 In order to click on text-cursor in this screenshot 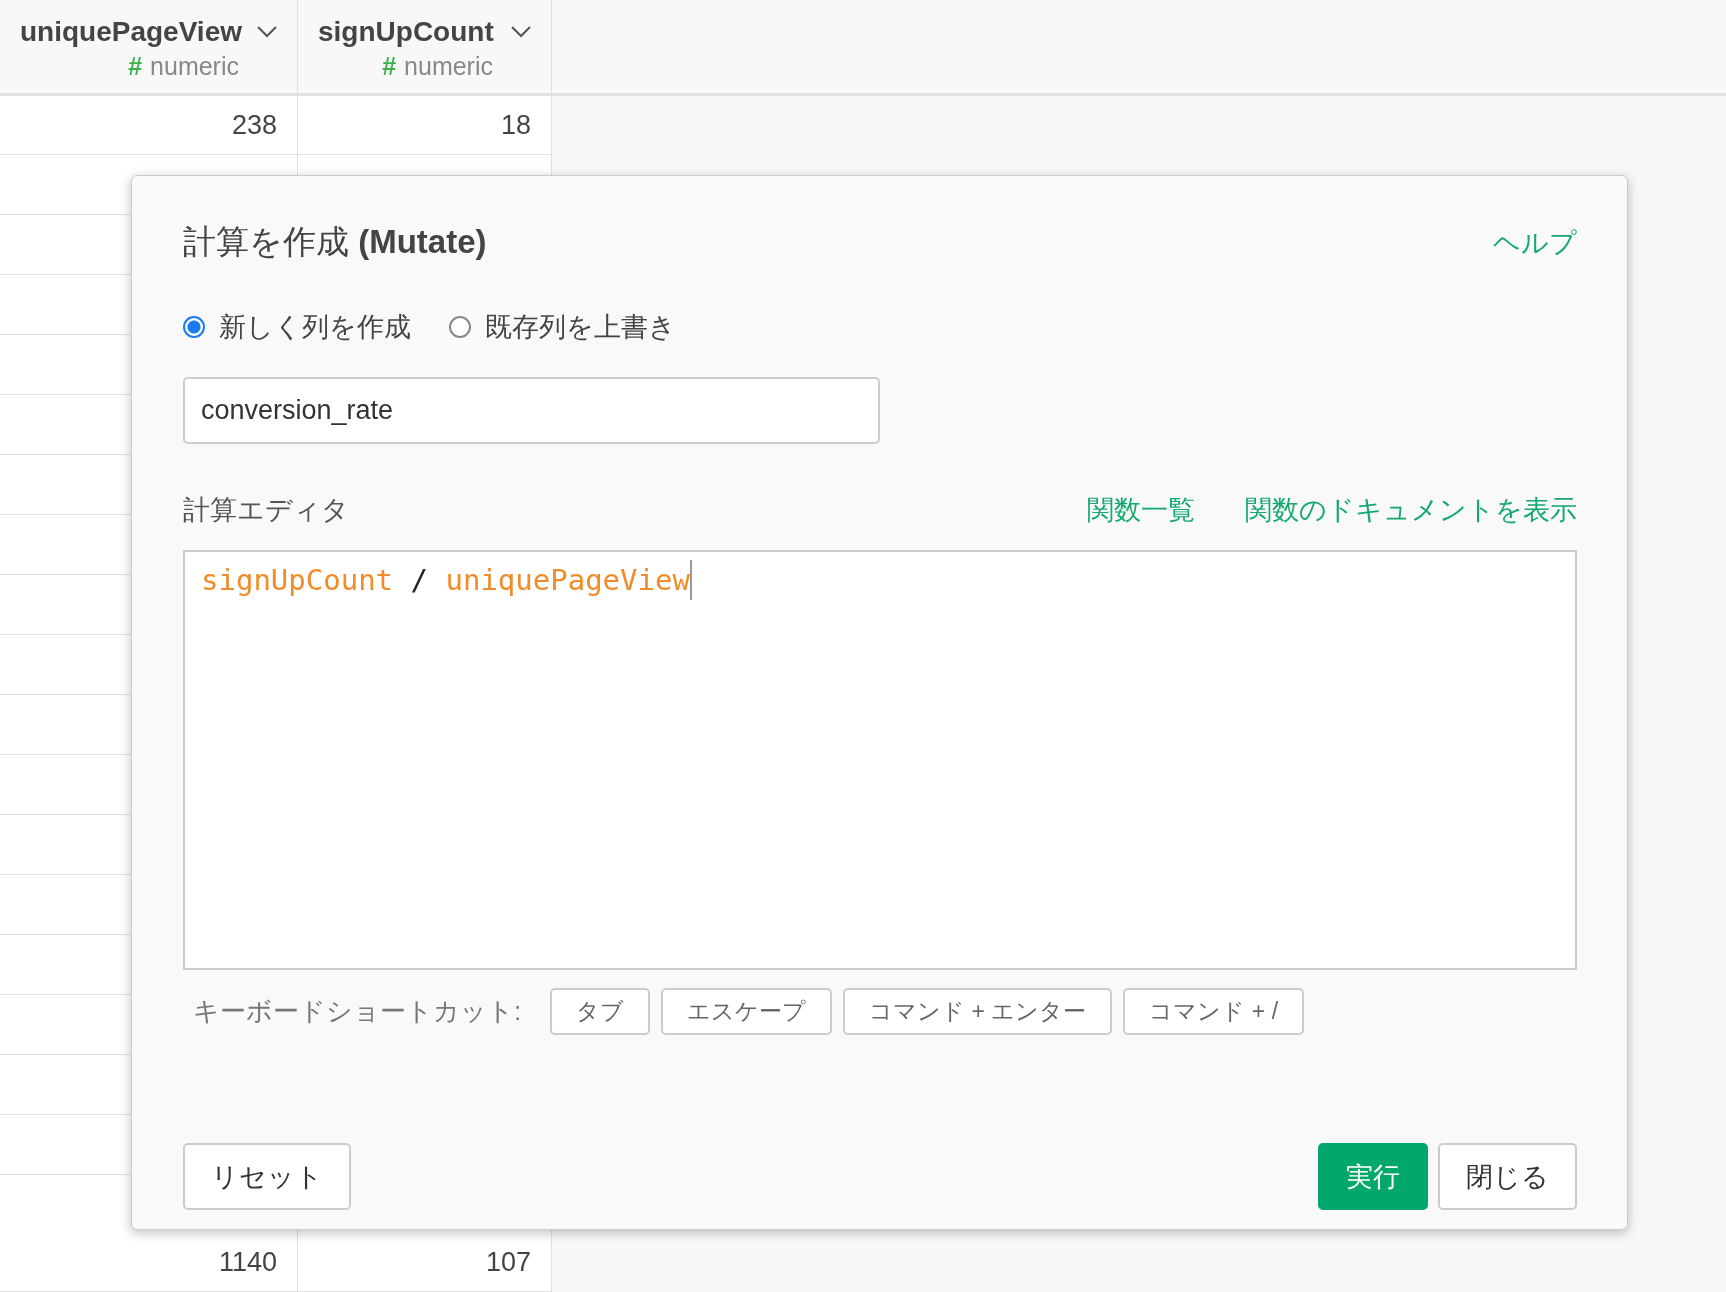, I will do `click(690, 580)`.